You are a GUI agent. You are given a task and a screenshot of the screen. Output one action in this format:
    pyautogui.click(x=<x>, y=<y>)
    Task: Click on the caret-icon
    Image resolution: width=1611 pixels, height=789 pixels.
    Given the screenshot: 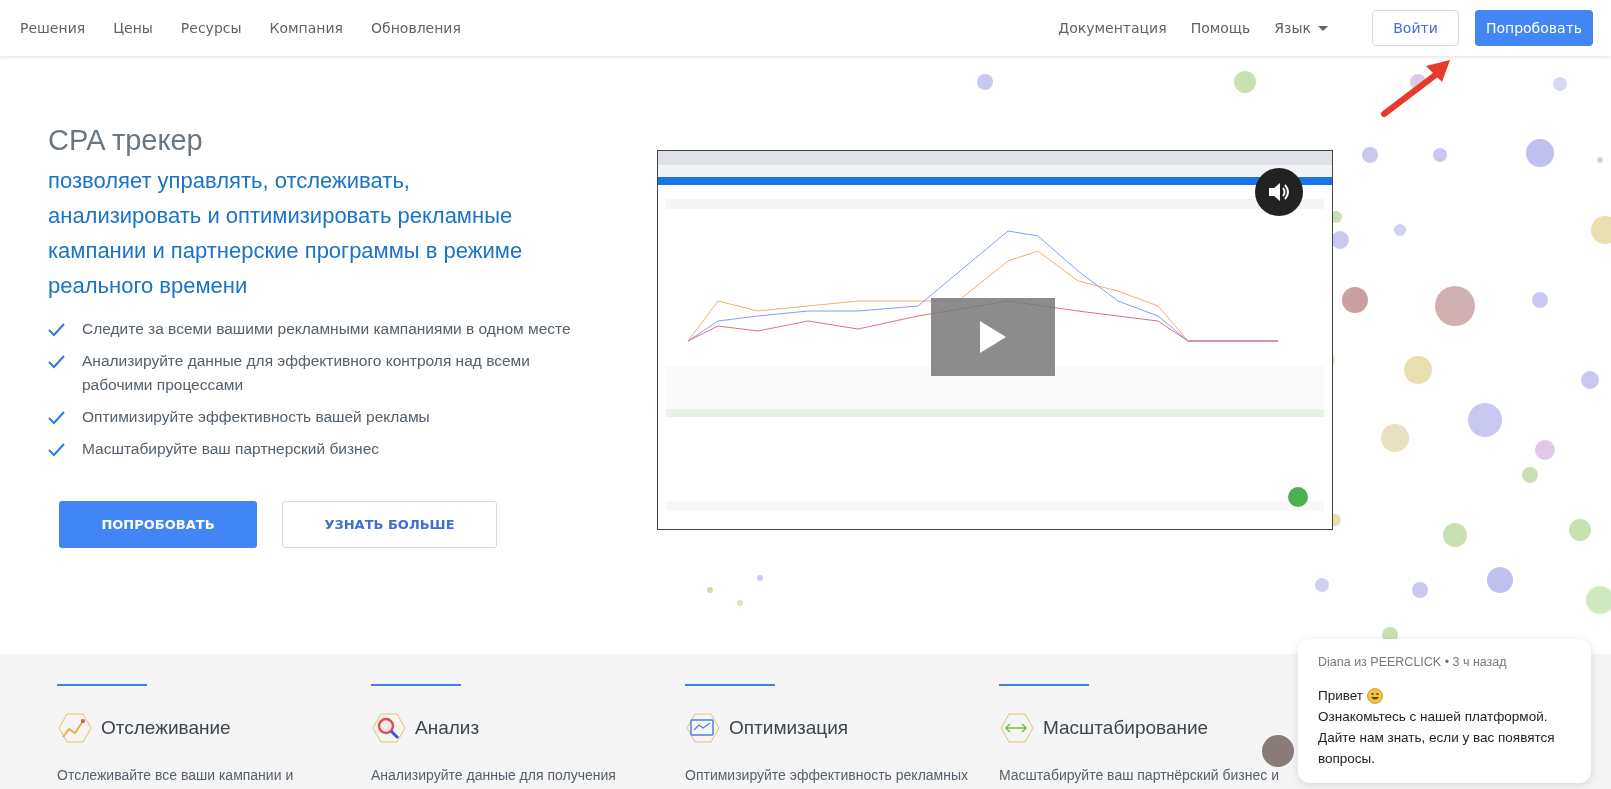 What is the action you would take?
    pyautogui.click(x=1323, y=28)
    